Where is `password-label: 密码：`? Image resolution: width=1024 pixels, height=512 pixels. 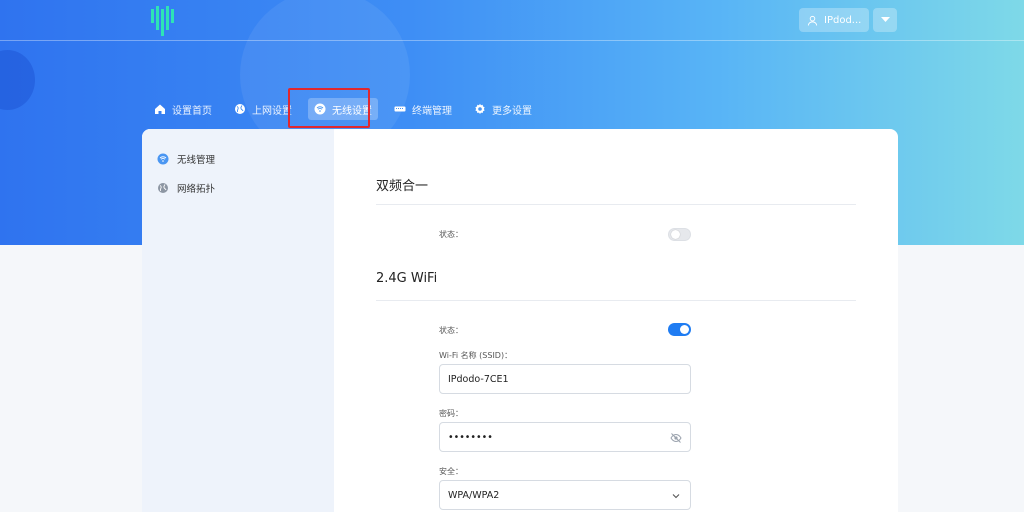
password-label: 密码： is located at coordinates (451, 413).